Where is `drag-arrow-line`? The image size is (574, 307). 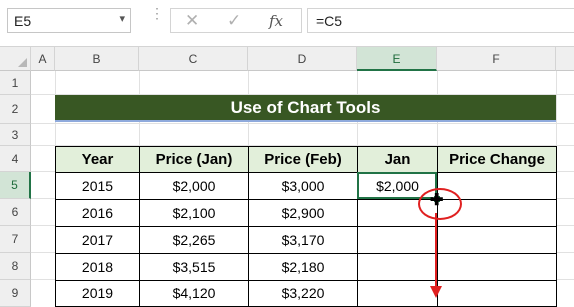 drag-arrow-line is located at coordinates (436, 252).